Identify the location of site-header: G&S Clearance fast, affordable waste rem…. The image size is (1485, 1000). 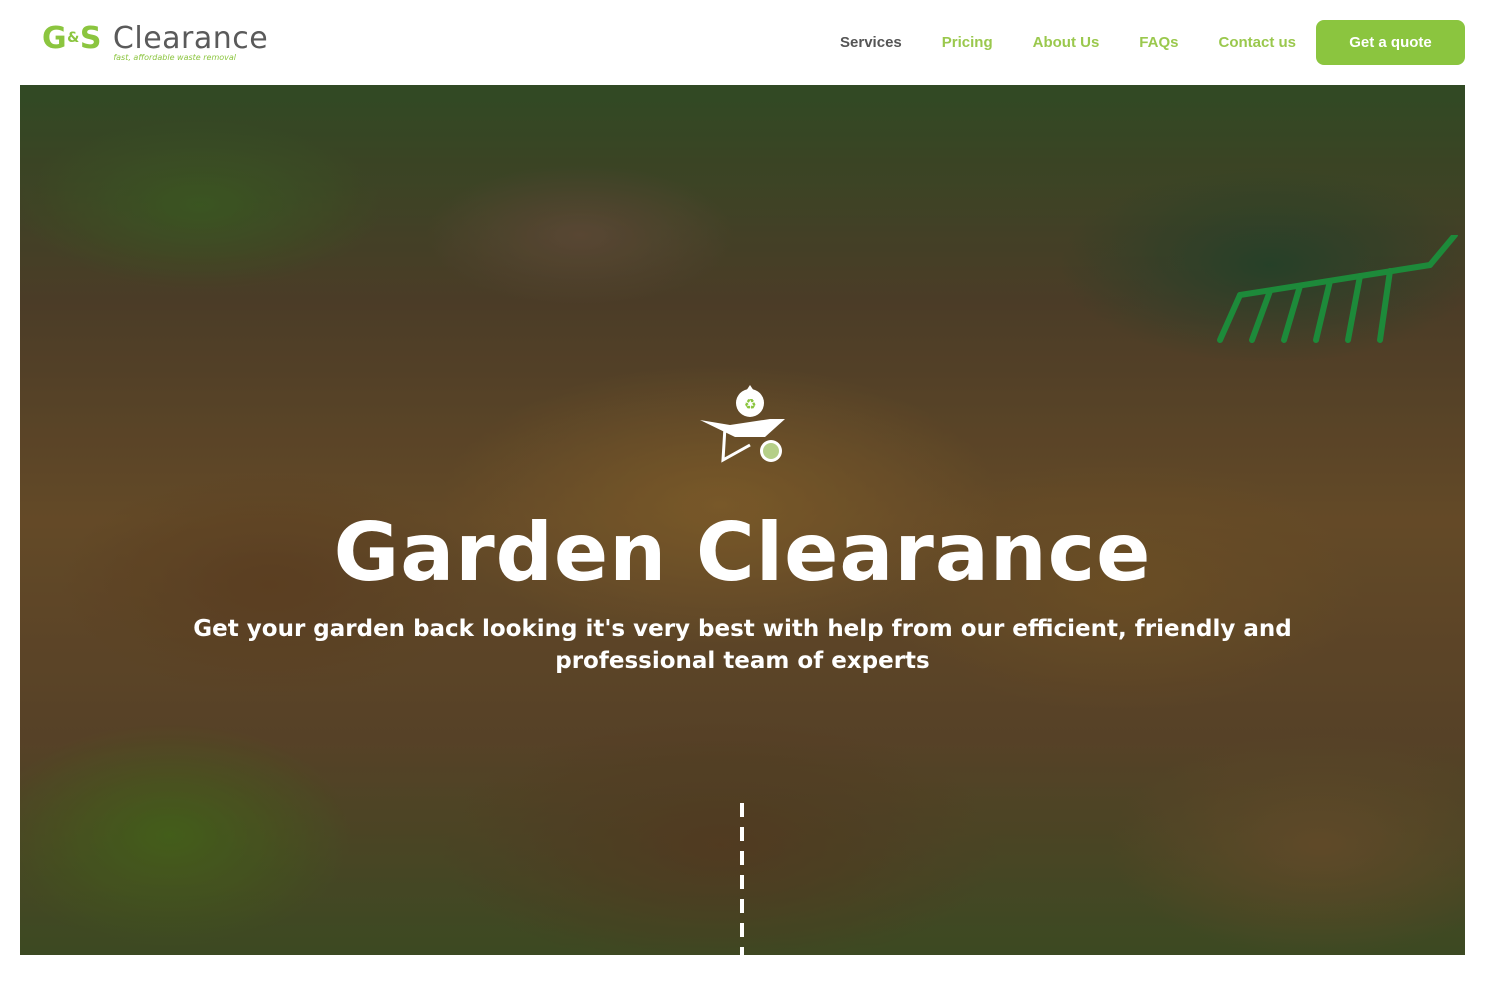
(742, 42).